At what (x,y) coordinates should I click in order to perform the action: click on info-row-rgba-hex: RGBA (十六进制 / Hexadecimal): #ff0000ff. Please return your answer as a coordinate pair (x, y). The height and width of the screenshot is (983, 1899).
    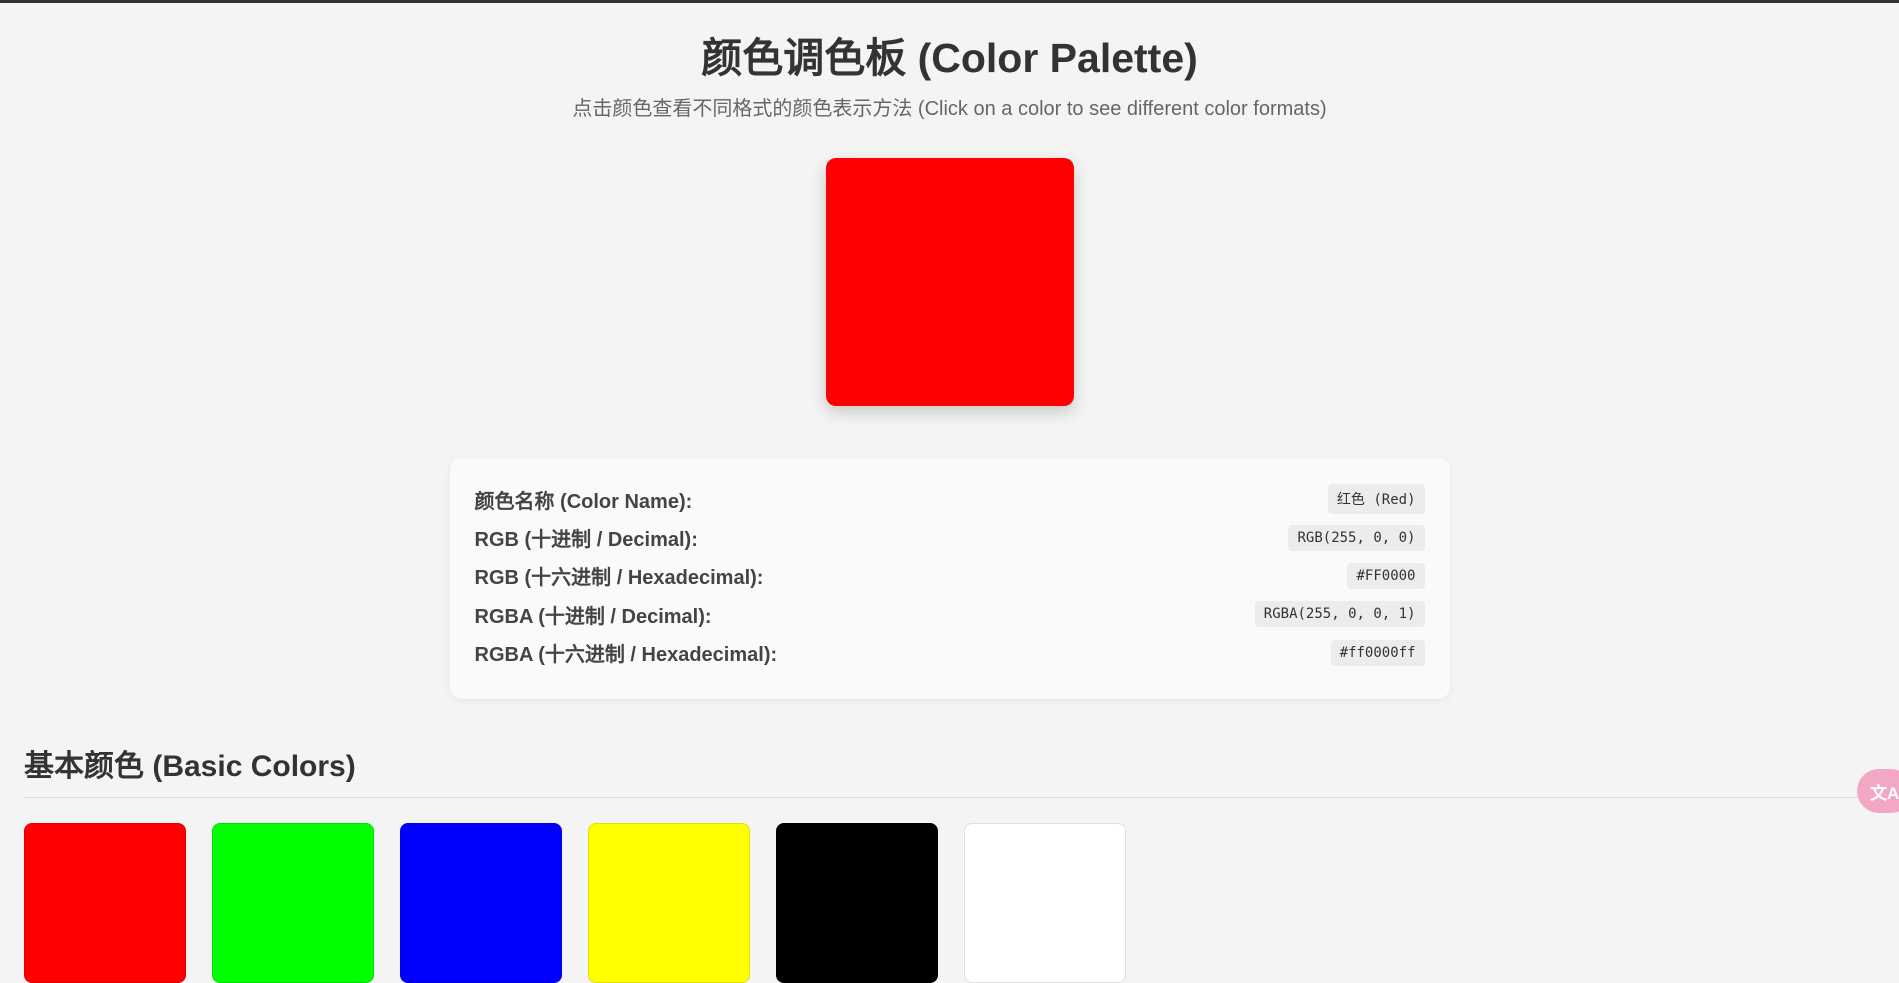
    Looking at the image, I should click on (950, 653).